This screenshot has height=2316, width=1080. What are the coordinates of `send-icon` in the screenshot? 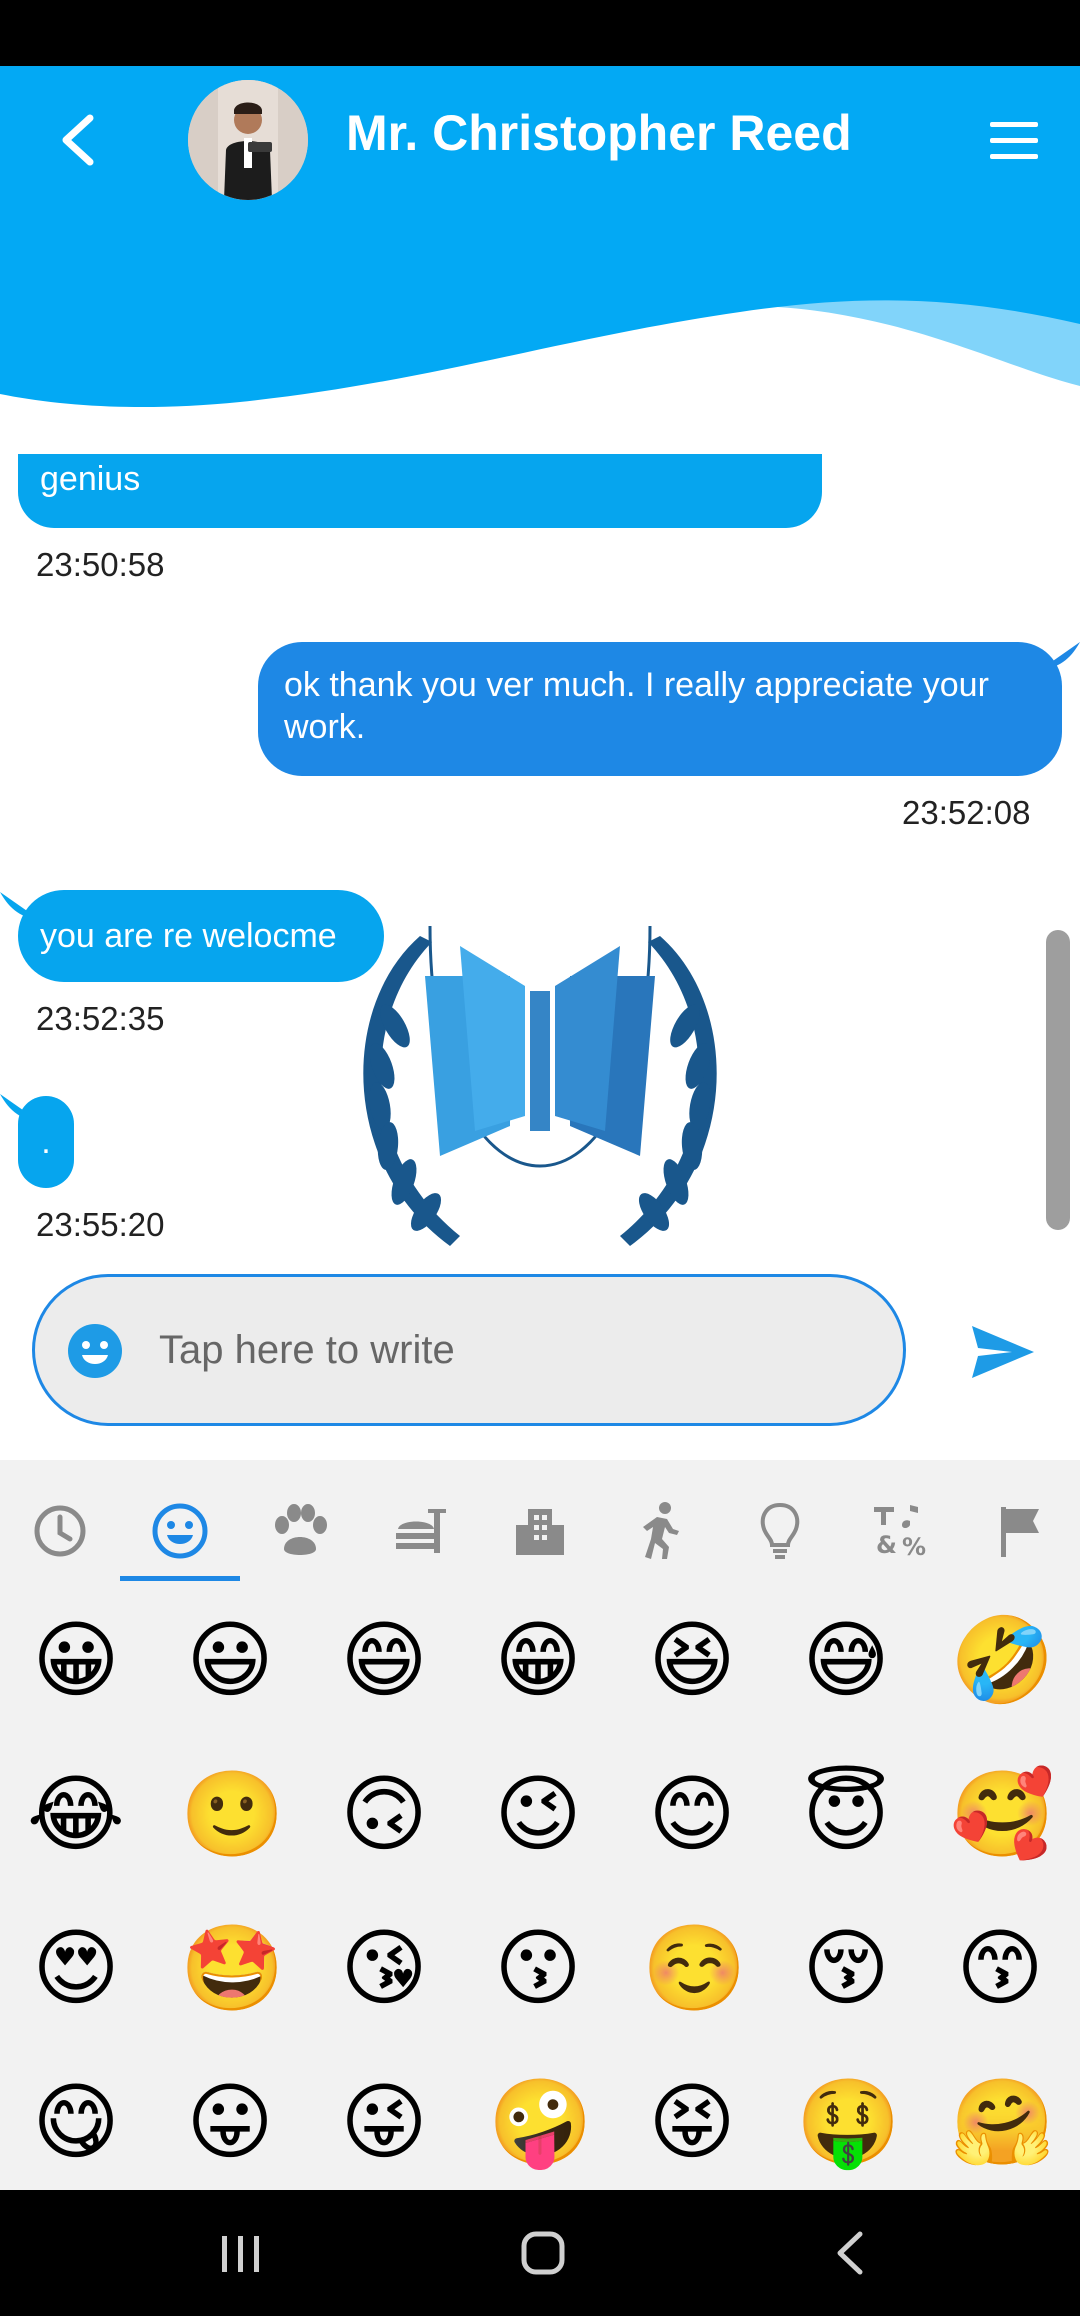 It's located at (1003, 1352).